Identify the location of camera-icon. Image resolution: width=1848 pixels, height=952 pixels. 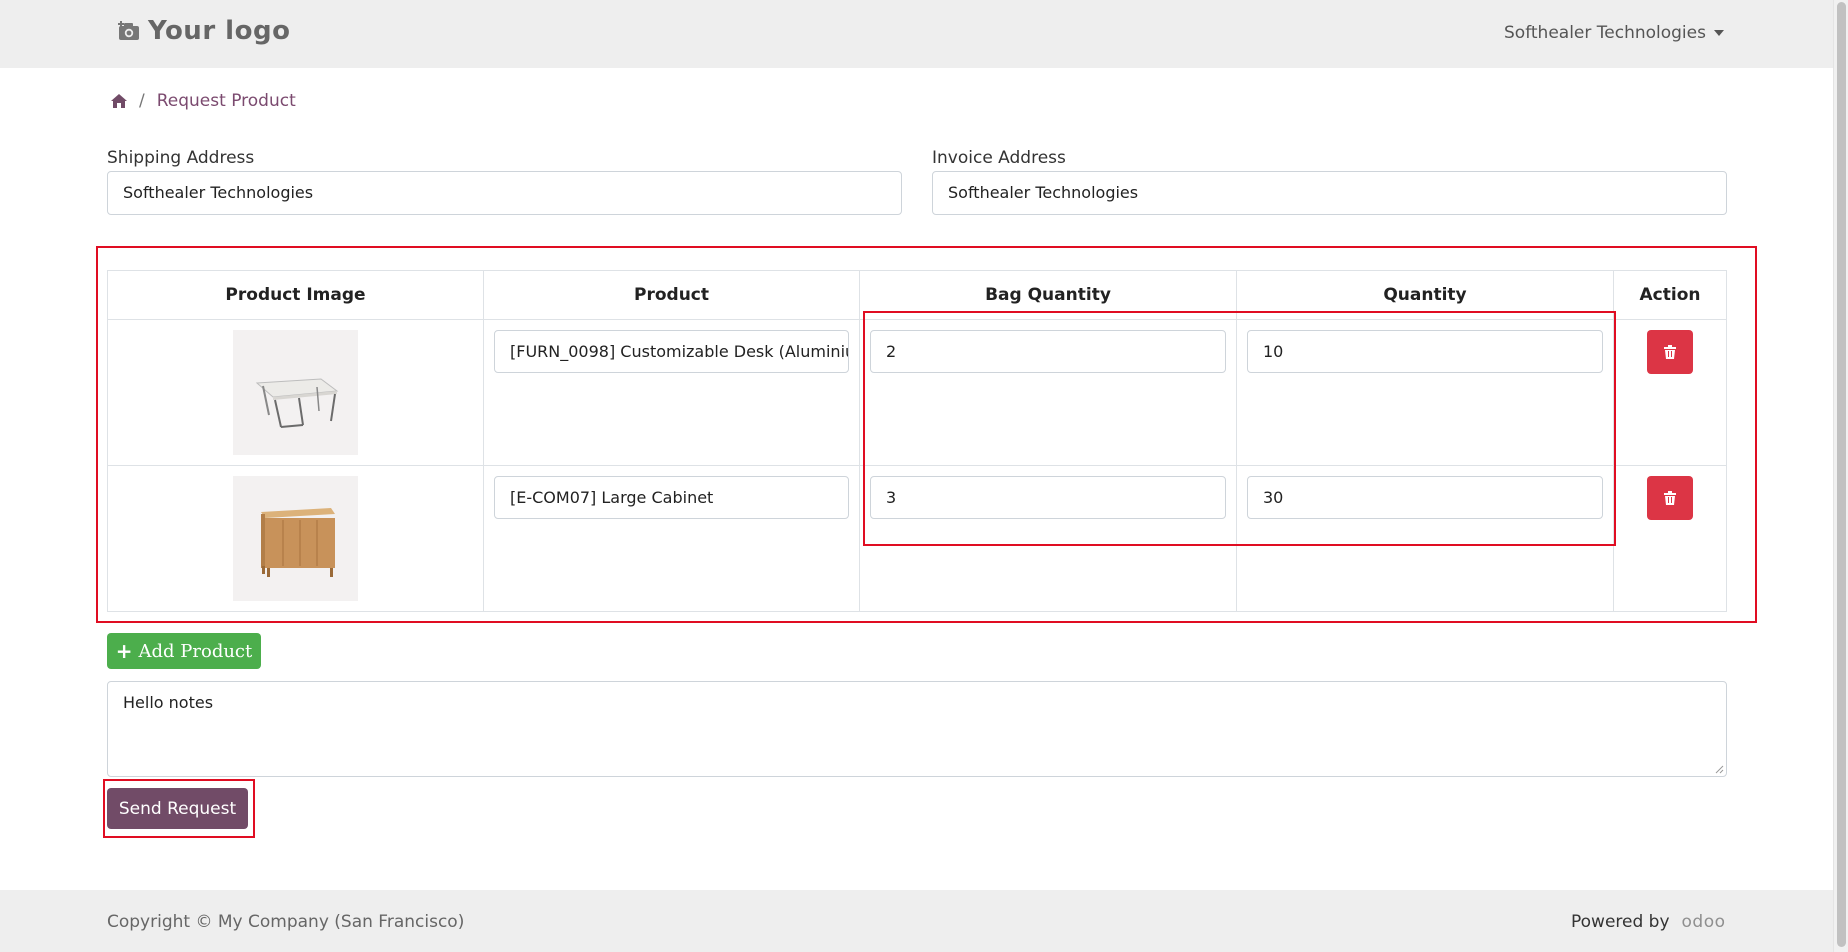
(128, 30).